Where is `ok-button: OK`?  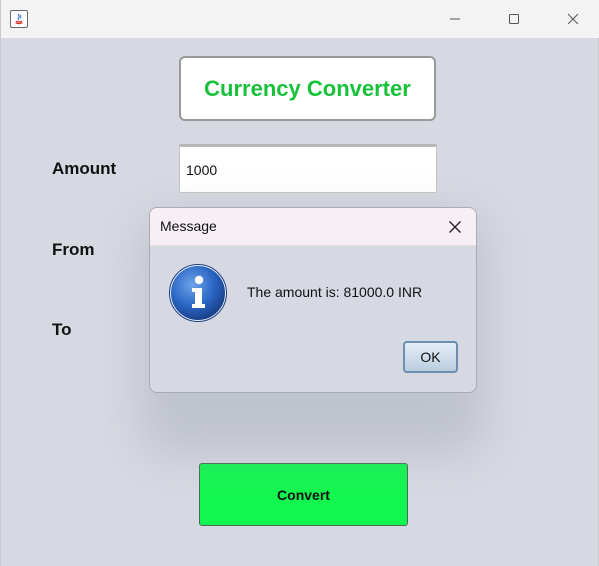 ok-button: OK is located at coordinates (430, 357).